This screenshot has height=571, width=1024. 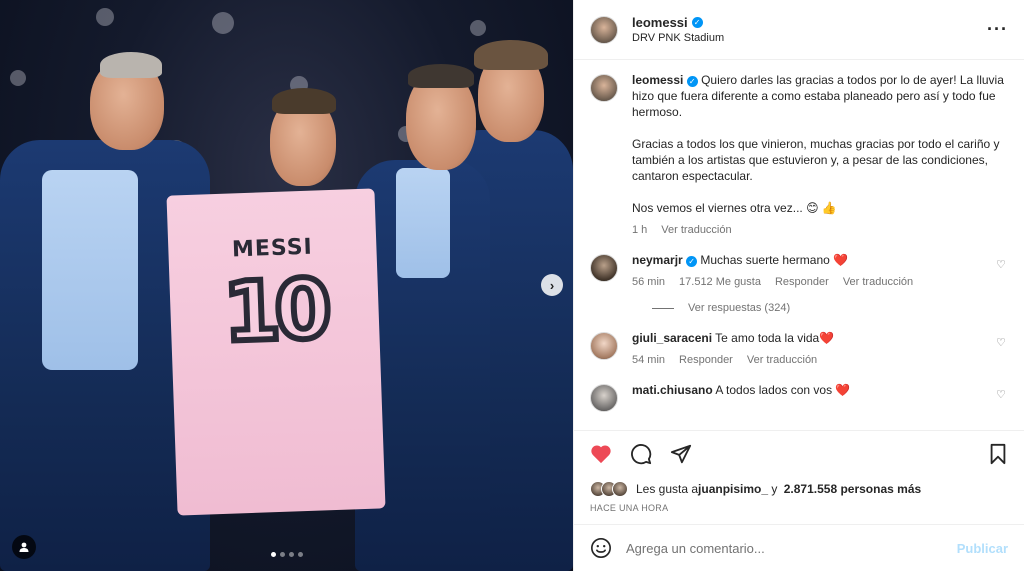 What do you see at coordinates (733, 489) in the screenshot?
I see `liker-username: juanpisimo_` at bounding box center [733, 489].